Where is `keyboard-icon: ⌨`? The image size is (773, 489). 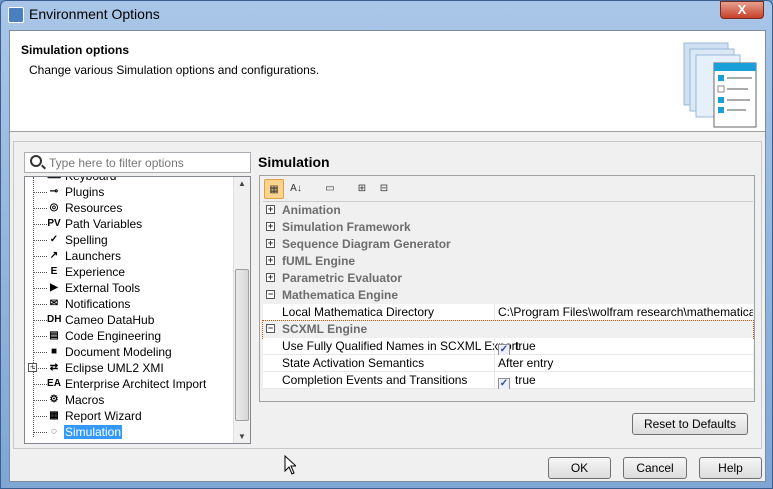 keyboard-icon: ⌨ is located at coordinates (54, 180).